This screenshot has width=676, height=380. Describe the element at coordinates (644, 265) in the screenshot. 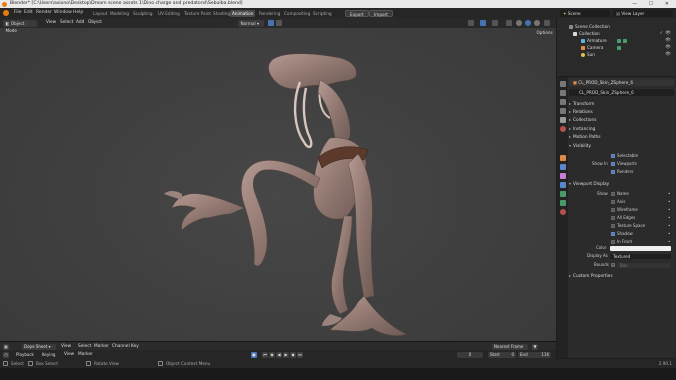

I see `bounds-dropdown: Box` at that location.